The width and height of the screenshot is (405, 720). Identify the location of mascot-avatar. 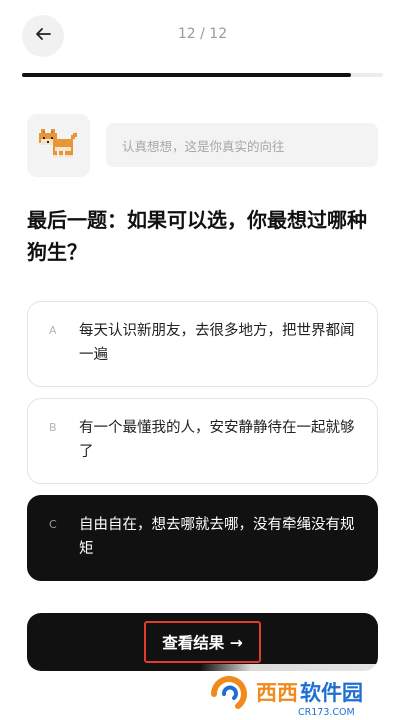
(58, 145).